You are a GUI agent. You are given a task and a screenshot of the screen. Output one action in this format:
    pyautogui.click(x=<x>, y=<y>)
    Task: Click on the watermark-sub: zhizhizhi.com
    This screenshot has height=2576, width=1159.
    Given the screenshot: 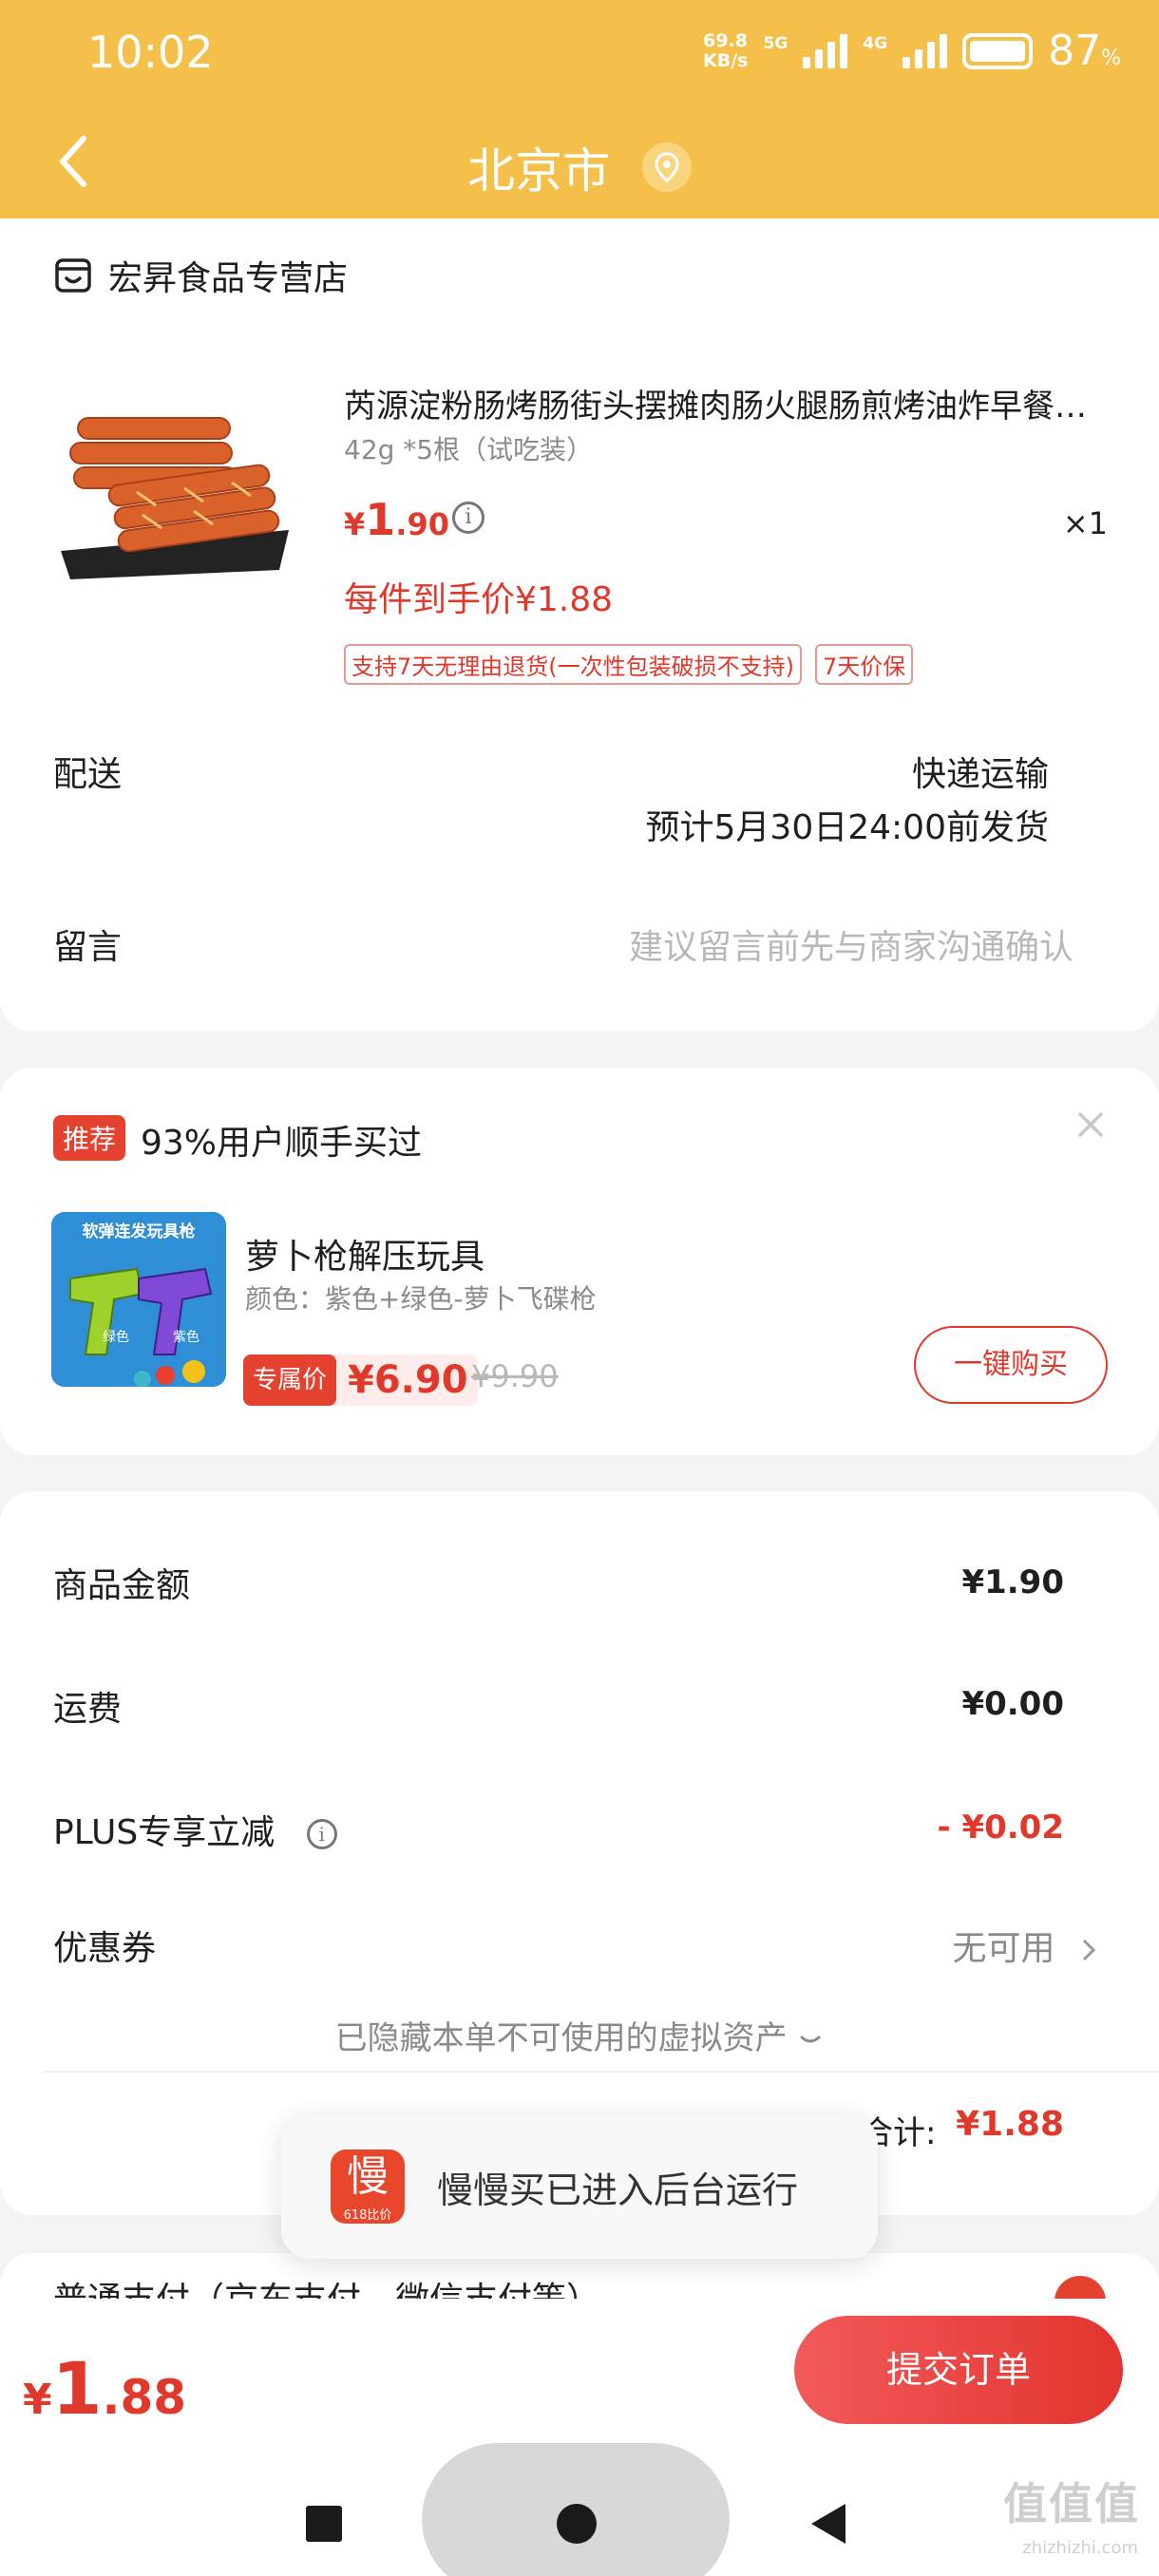 What is the action you would take?
    pyautogui.click(x=1080, y=2548)
    